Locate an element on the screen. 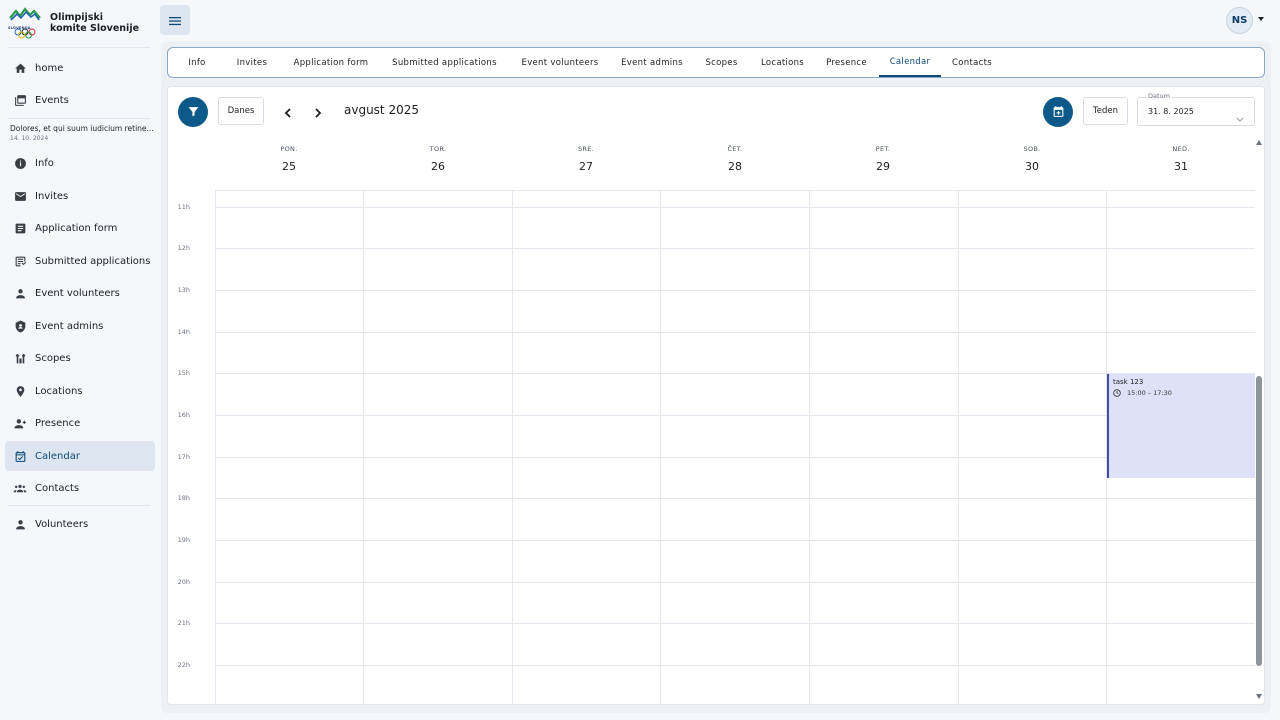 This screenshot has height=720, width=1280. view-select-button: Teden is located at coordinates (1105, 111).